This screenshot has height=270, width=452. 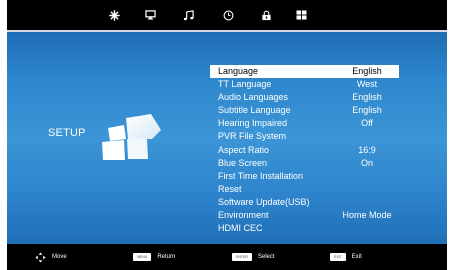 What do you see at coordinates (51, 257) in the screenshot?
I see `hint-move: Move` at bounding box center [51, 257].